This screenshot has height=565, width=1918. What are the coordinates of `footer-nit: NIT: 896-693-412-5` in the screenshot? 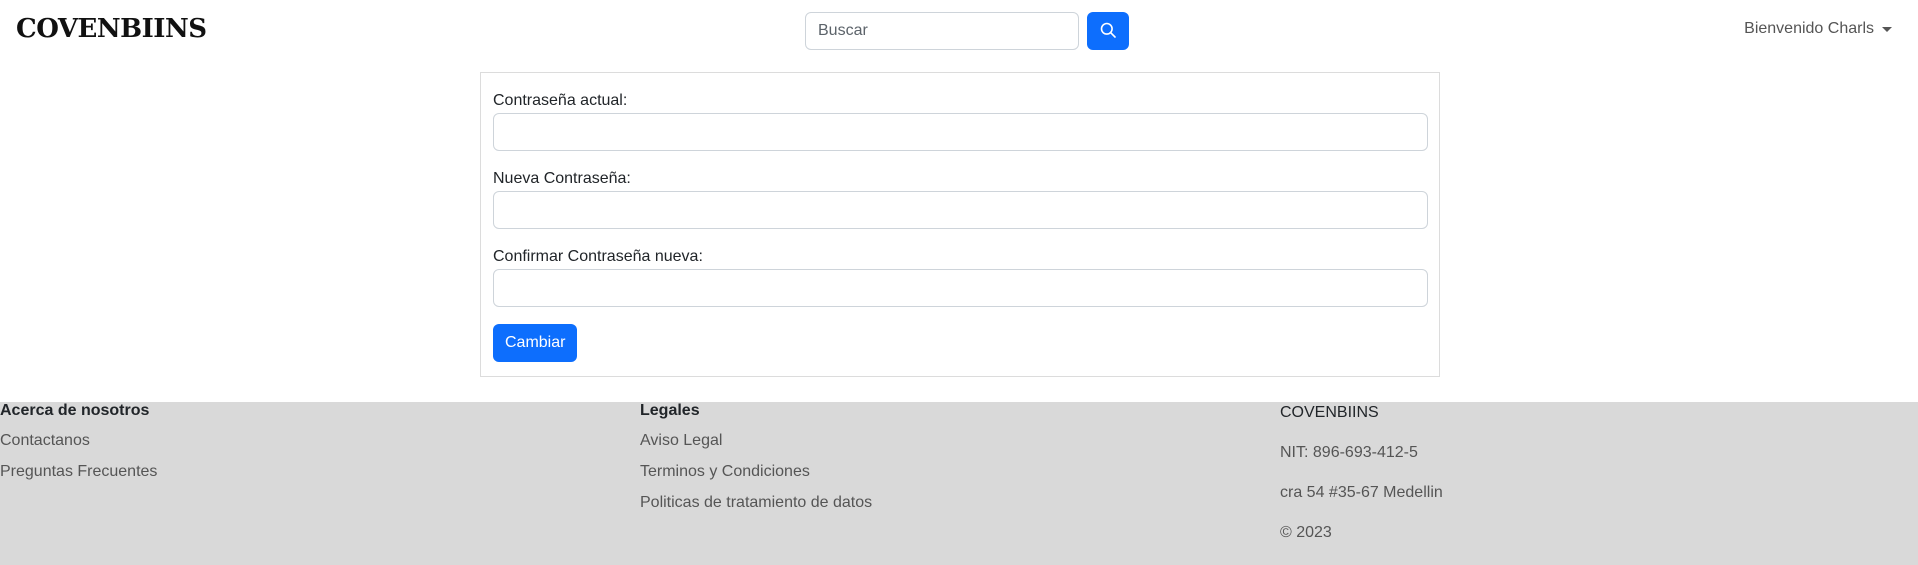 It's located at (1349, 452).